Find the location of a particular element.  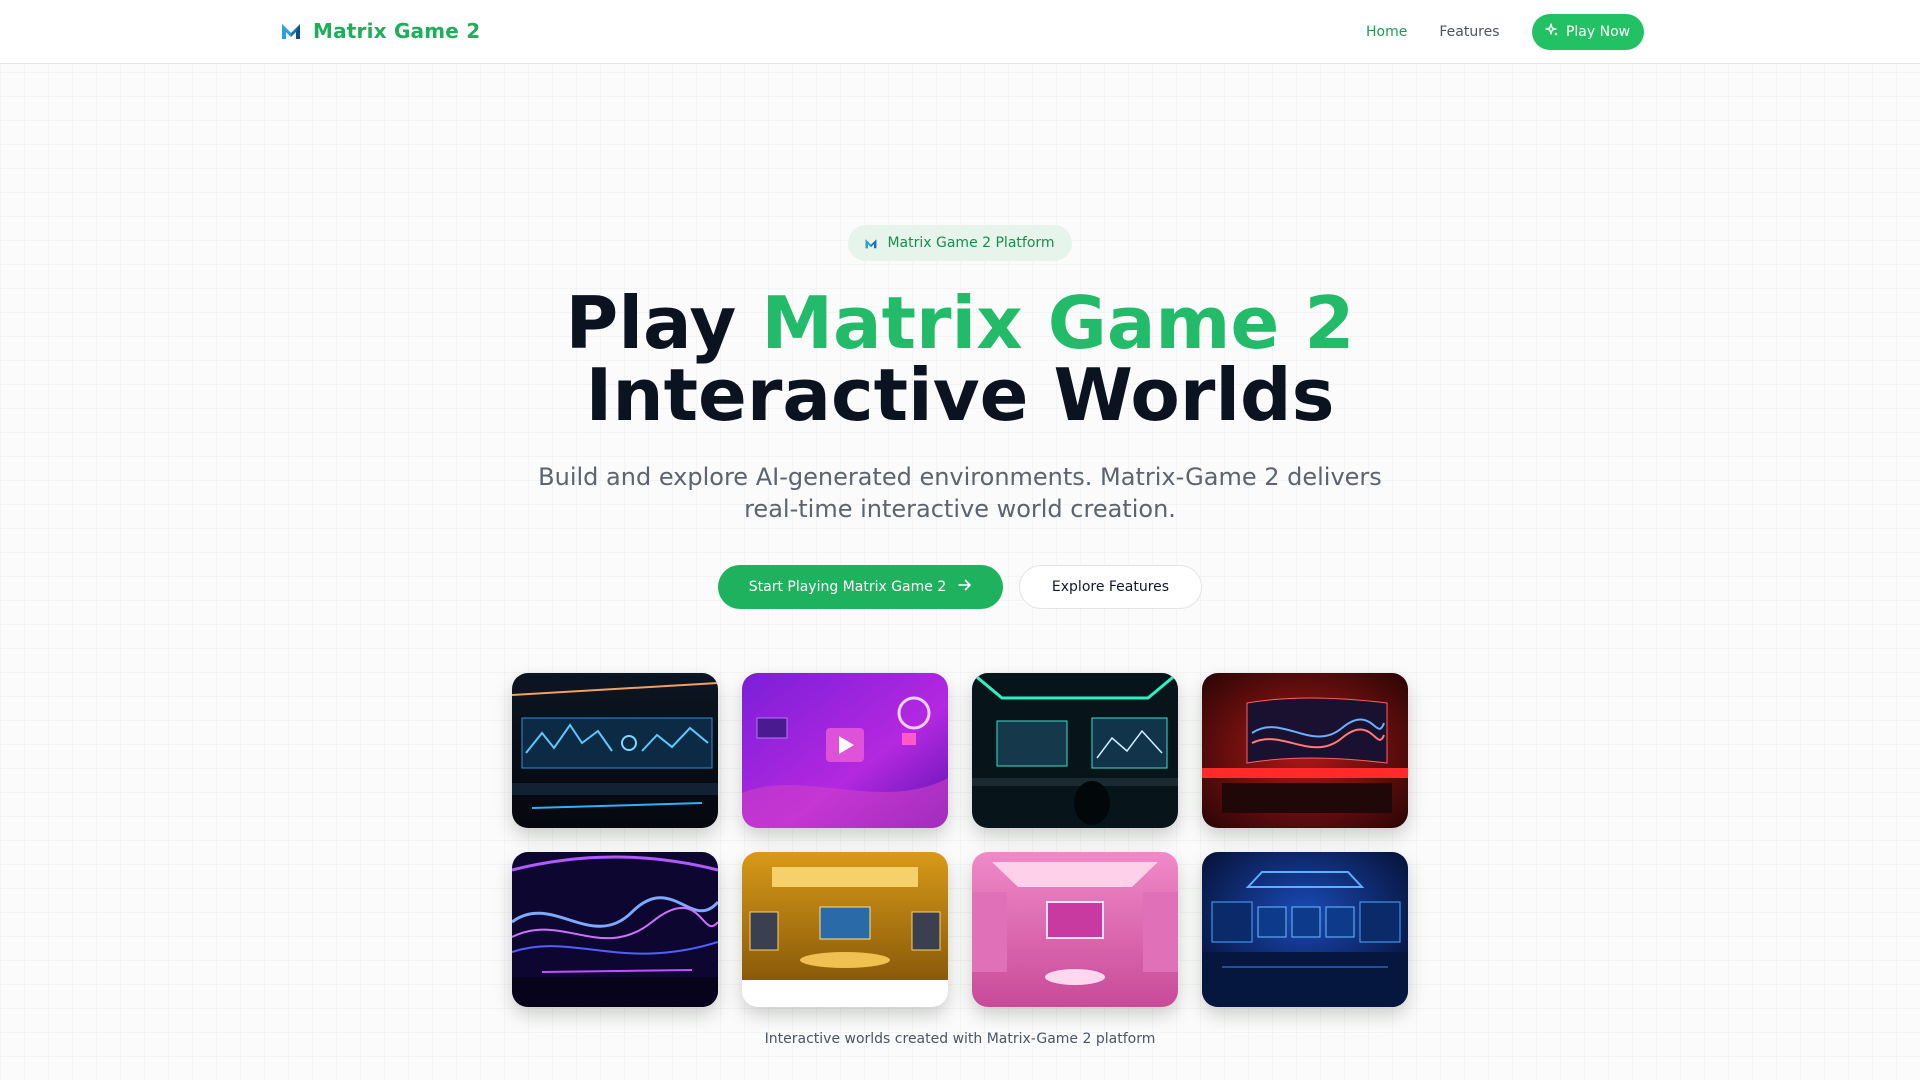

nav-link-features: Features is located at coordinates (1469, 32).